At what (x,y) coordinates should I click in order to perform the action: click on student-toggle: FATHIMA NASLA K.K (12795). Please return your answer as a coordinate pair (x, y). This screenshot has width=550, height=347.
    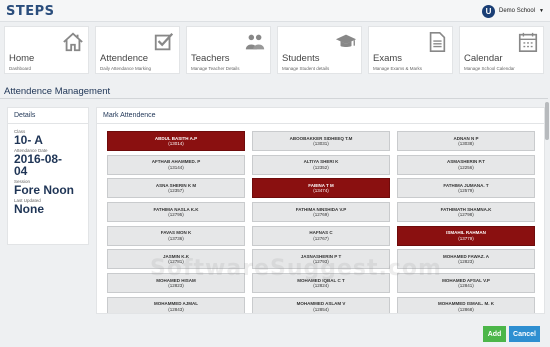
    Looking at the image, I should click on (176, 212).